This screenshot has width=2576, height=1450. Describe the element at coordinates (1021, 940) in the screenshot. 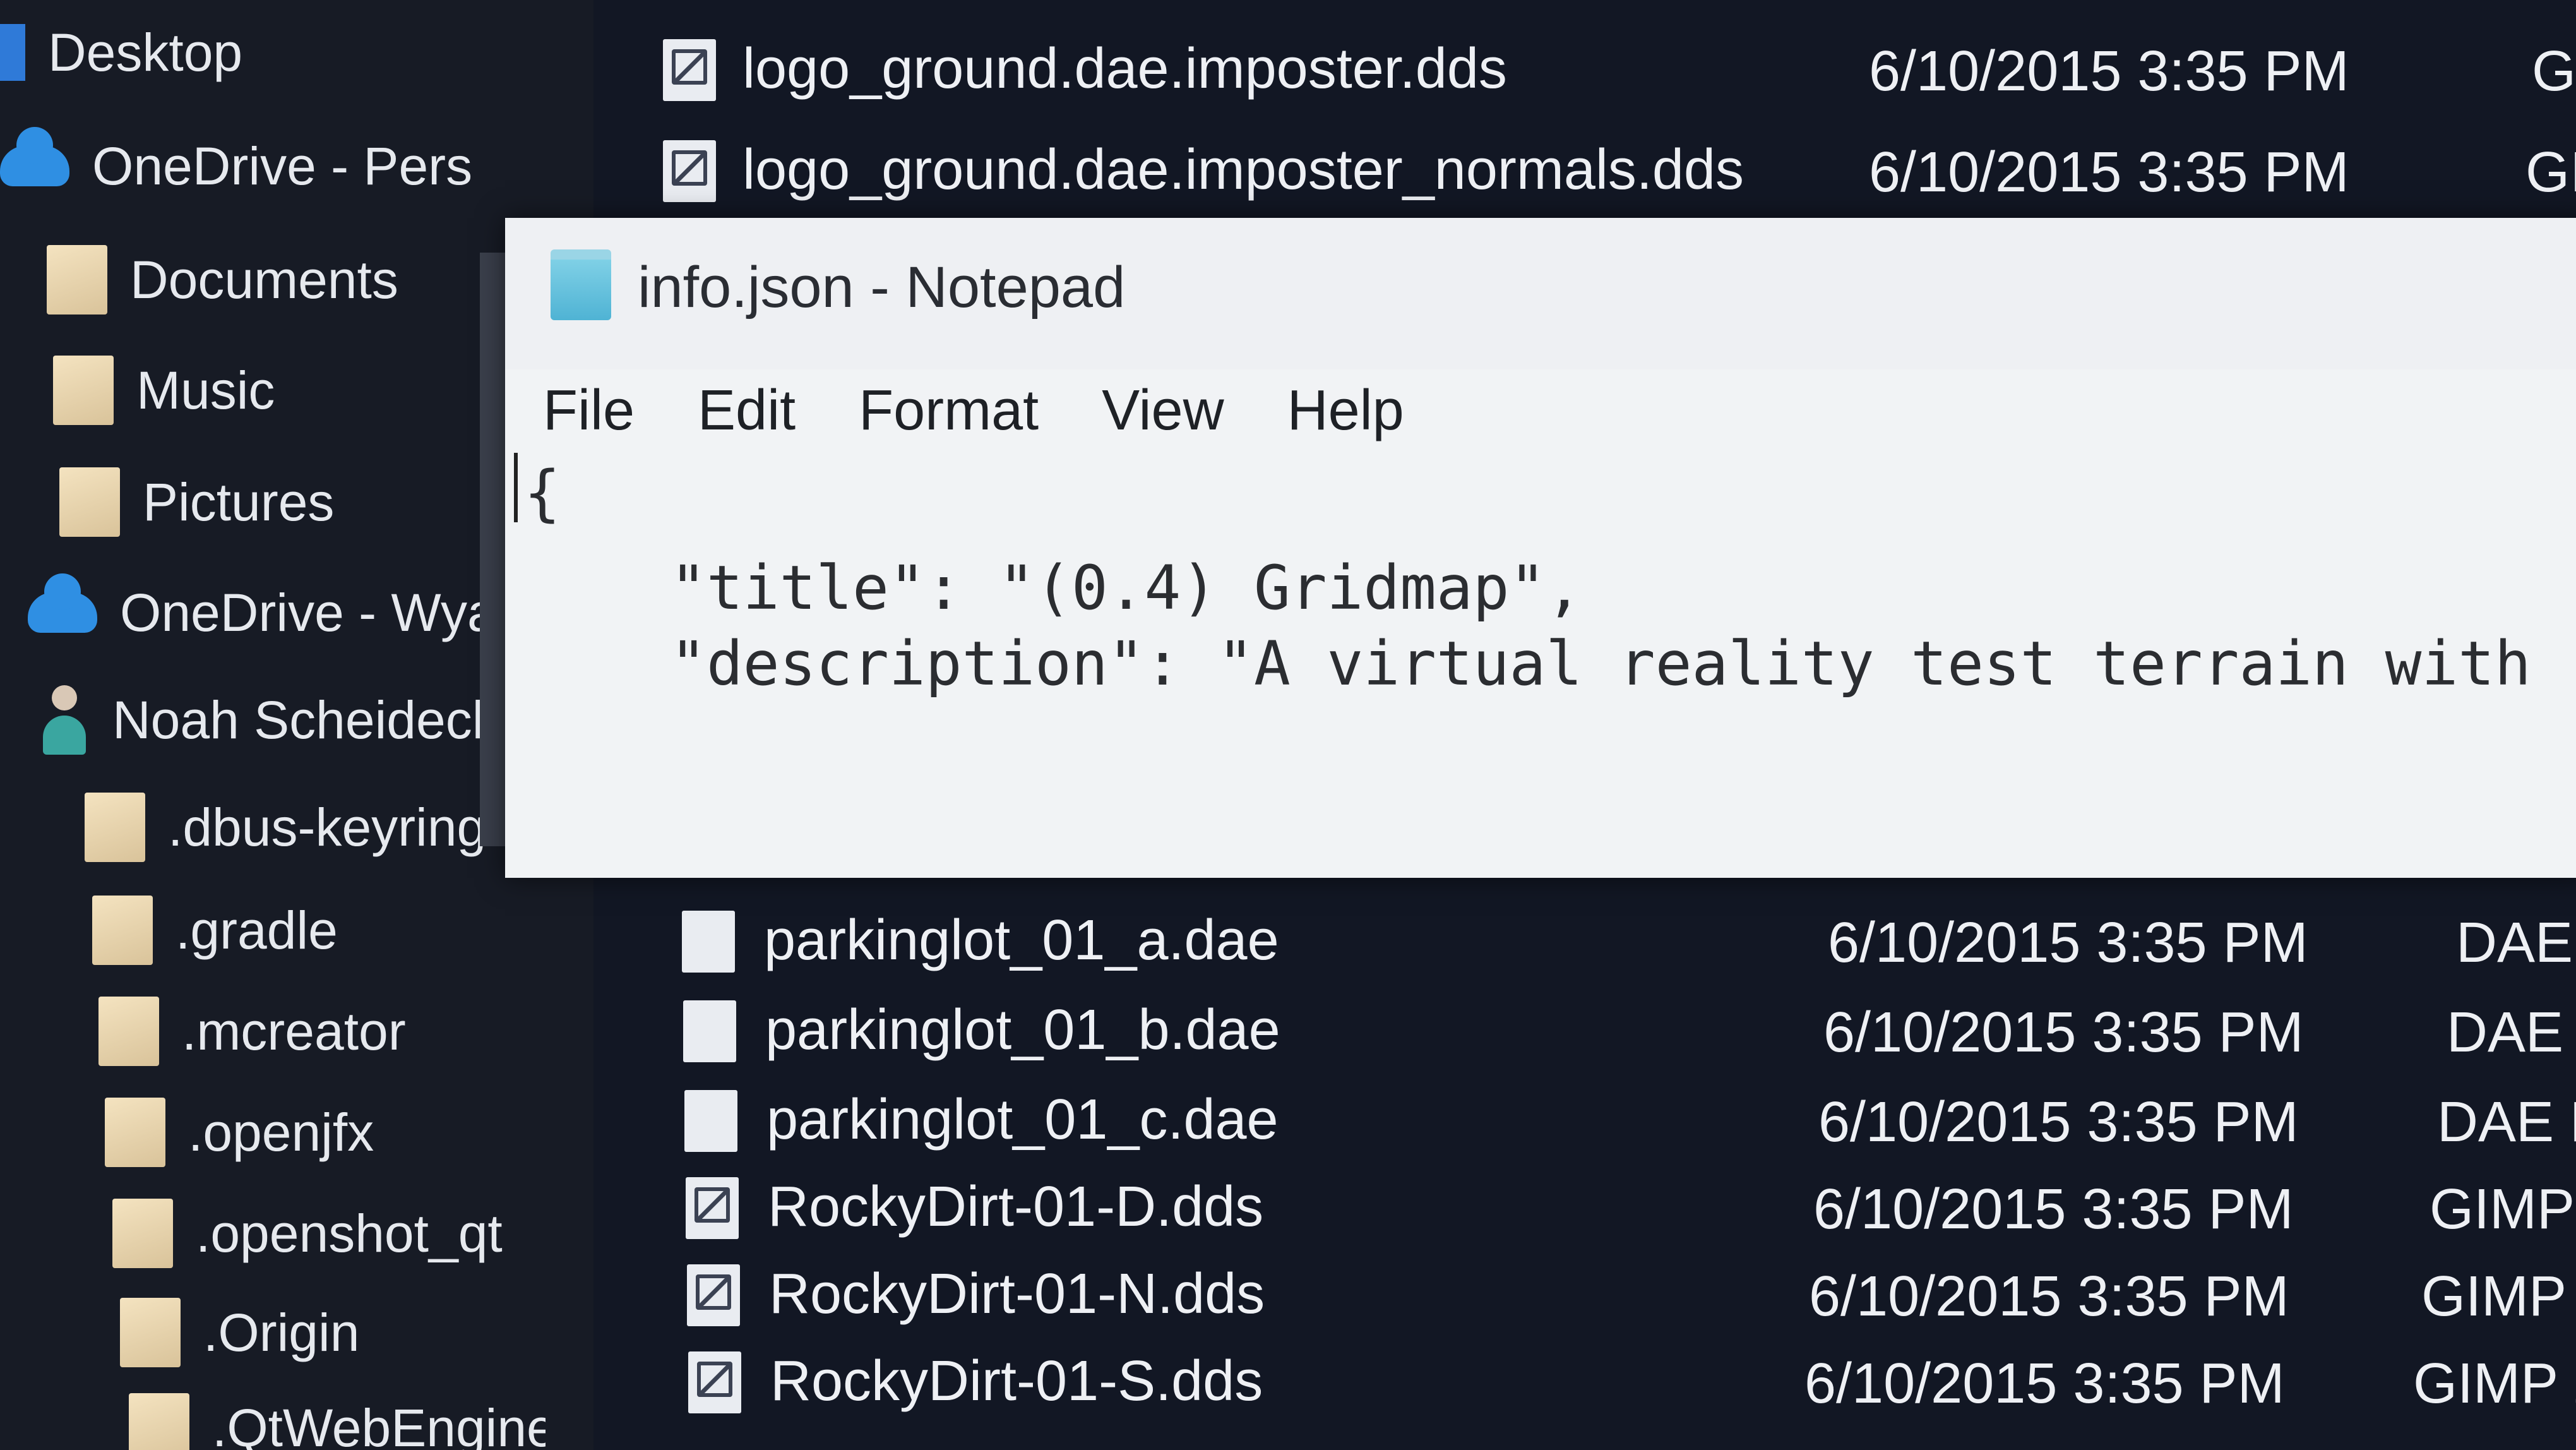

I see `file-name: parkinglot_01_a.dae` at that location.